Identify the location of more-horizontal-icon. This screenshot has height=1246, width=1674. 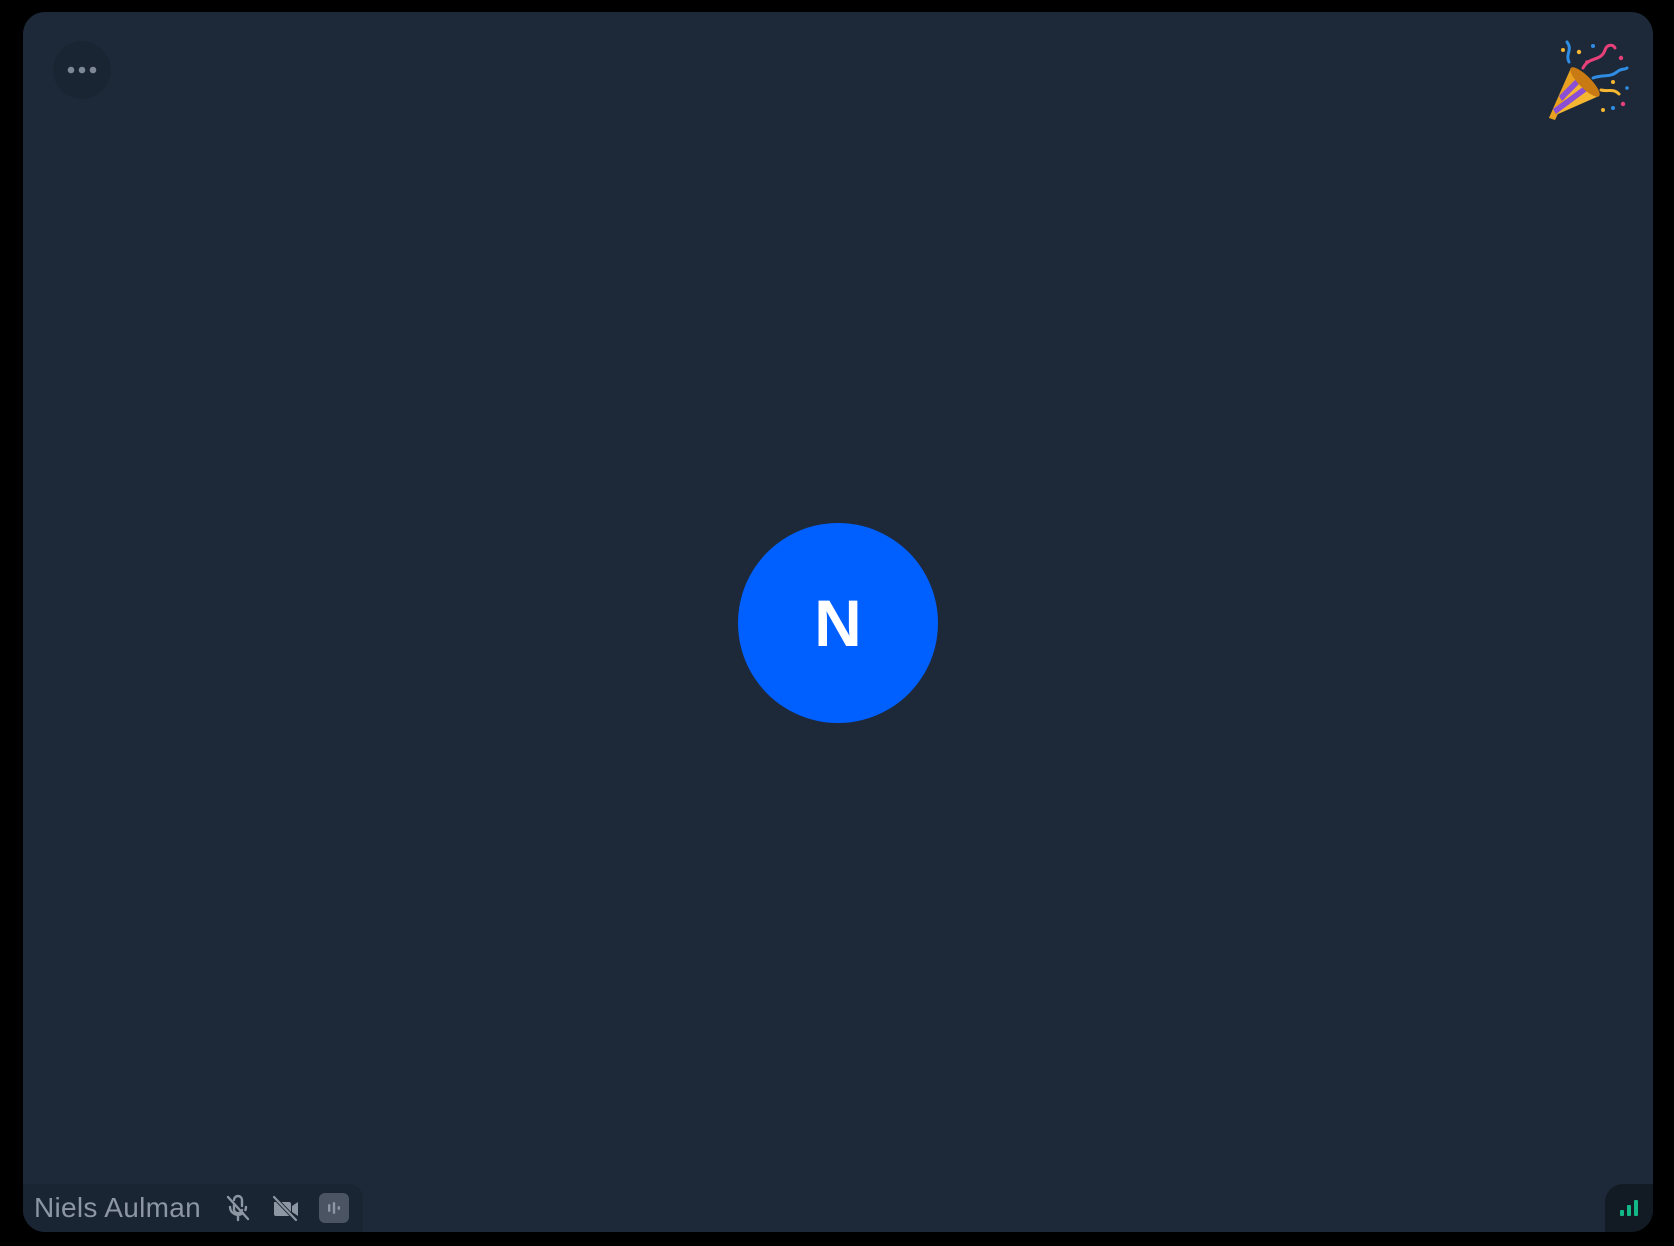
(82, 70).